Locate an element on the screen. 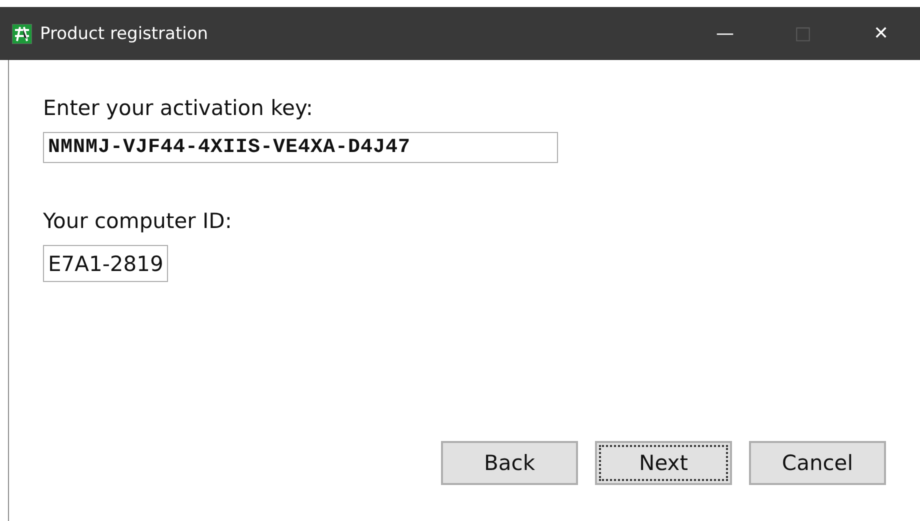 The width and height of the screenshot is (920, 521). minimize-button: — is located at coordinates (725, 33).